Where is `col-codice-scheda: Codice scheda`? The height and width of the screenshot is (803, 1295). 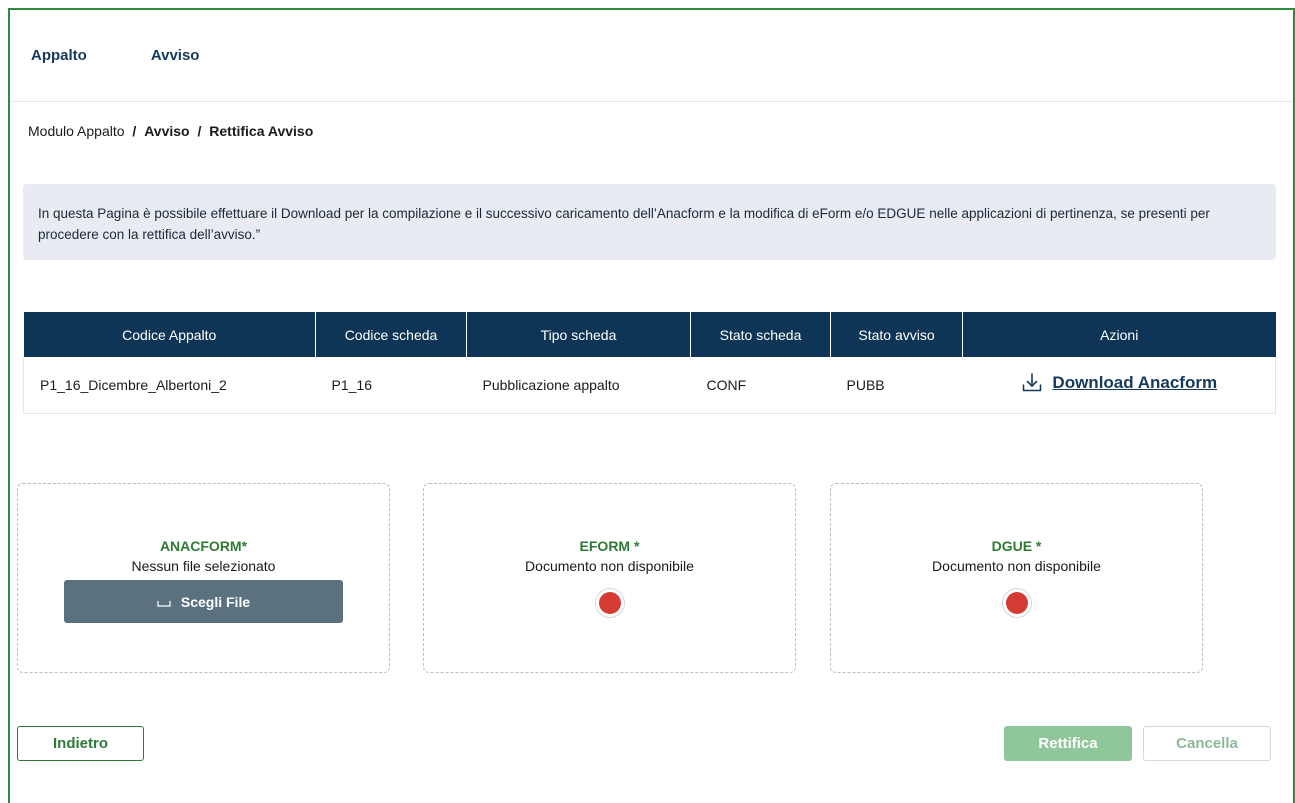 col-codice-scheda: Codice scheda is located at coordinates (391, 334).